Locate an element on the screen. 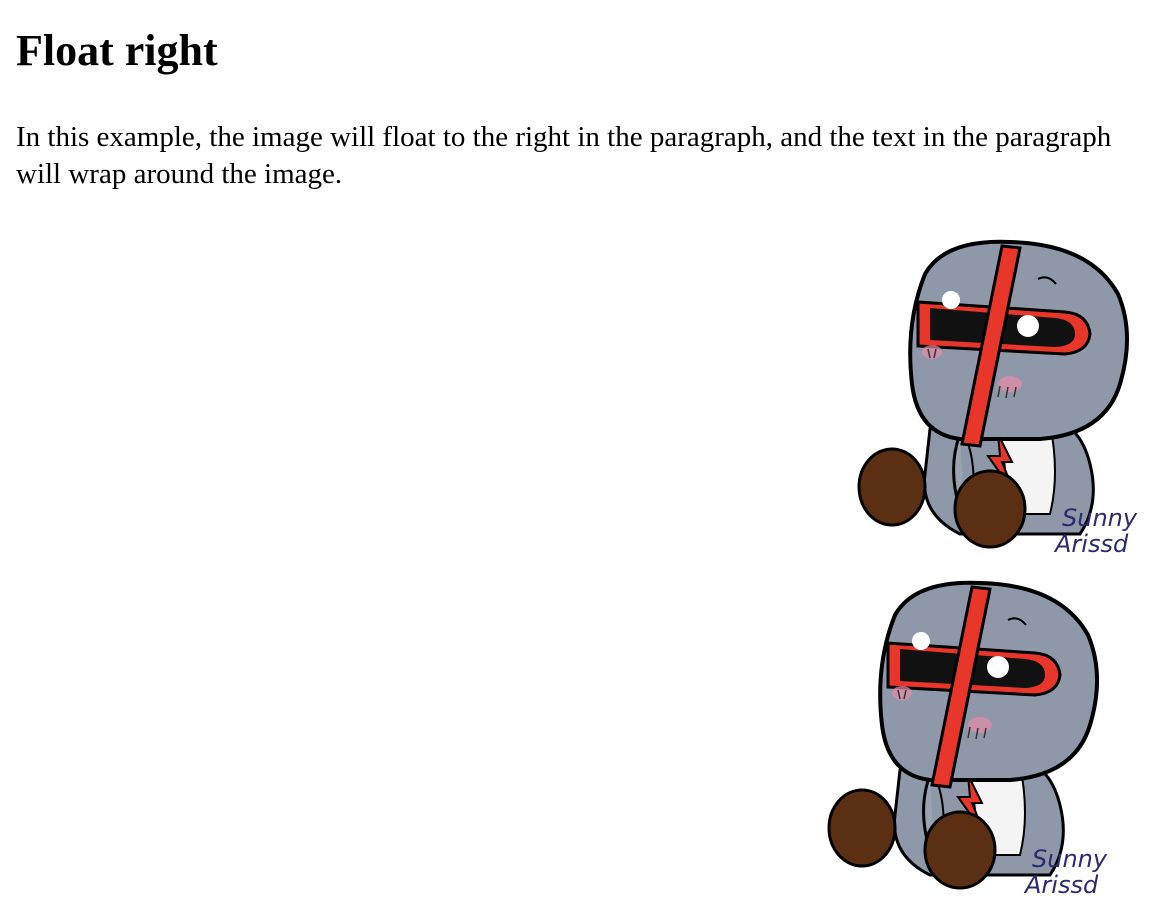 The image size is (1168, 903). page-title: Float right is located at coordinates (117, 50).